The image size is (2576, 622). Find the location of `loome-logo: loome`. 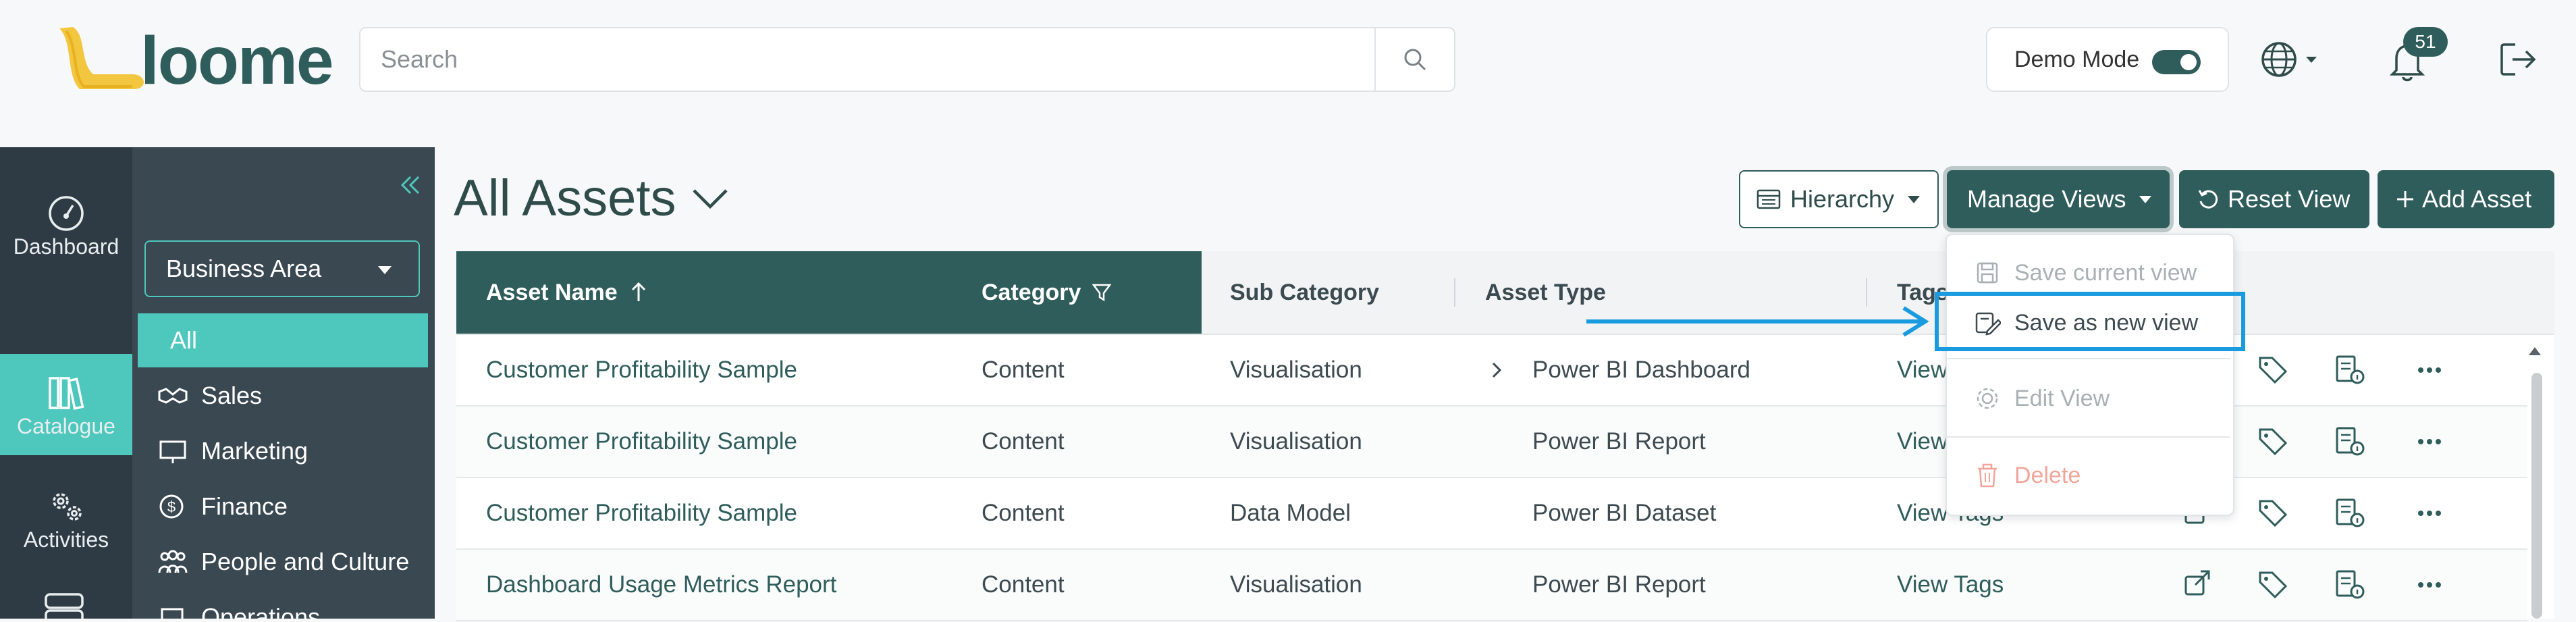

loome-logo: loome is located at coordinates (195, 59).